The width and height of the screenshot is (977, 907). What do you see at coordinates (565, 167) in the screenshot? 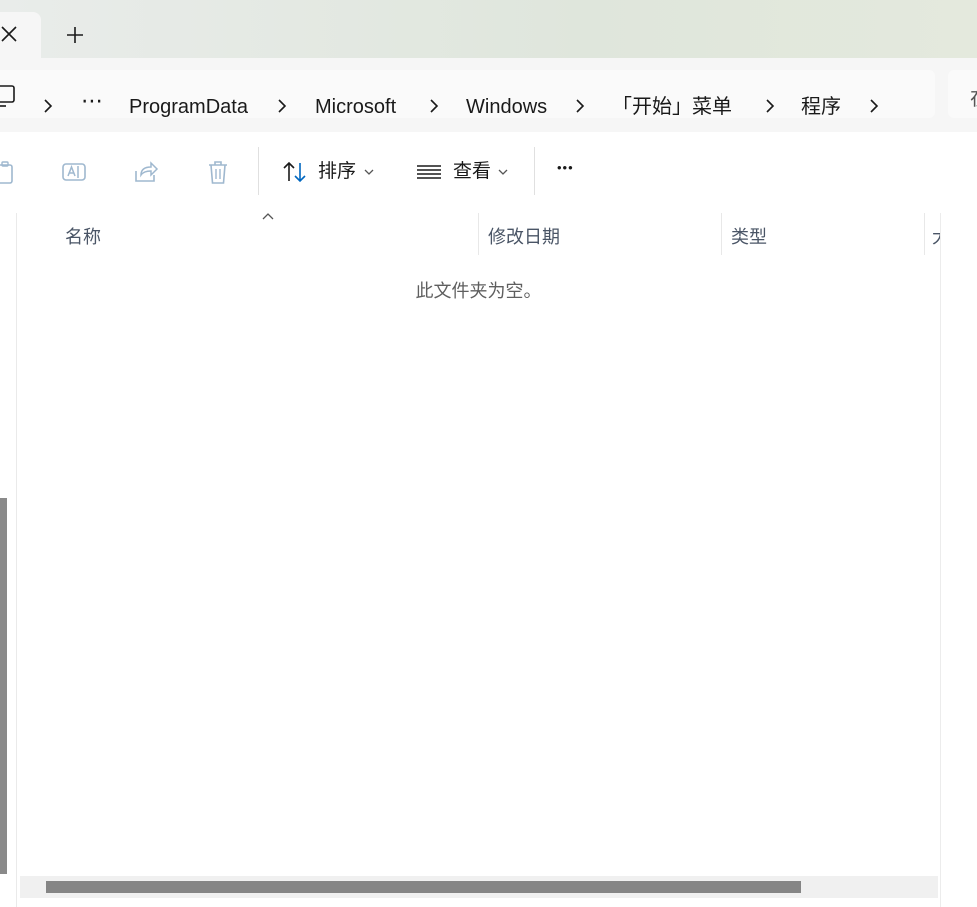
I see `more-icon: •••` at bounding box center [565, 167].